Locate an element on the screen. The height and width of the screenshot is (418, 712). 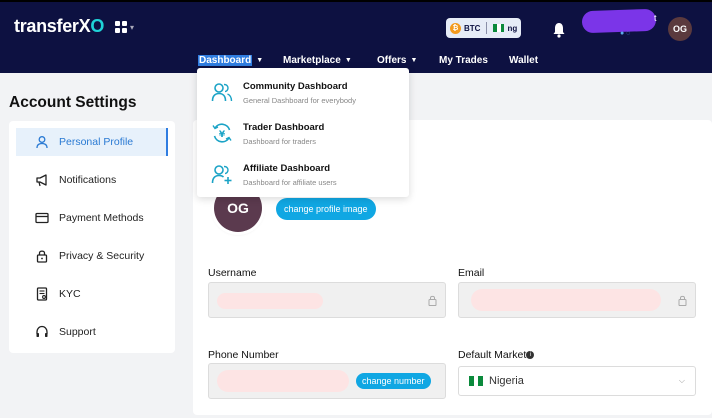
nav-marketplace-label: Marketplace is located at coordinates (312, 60).